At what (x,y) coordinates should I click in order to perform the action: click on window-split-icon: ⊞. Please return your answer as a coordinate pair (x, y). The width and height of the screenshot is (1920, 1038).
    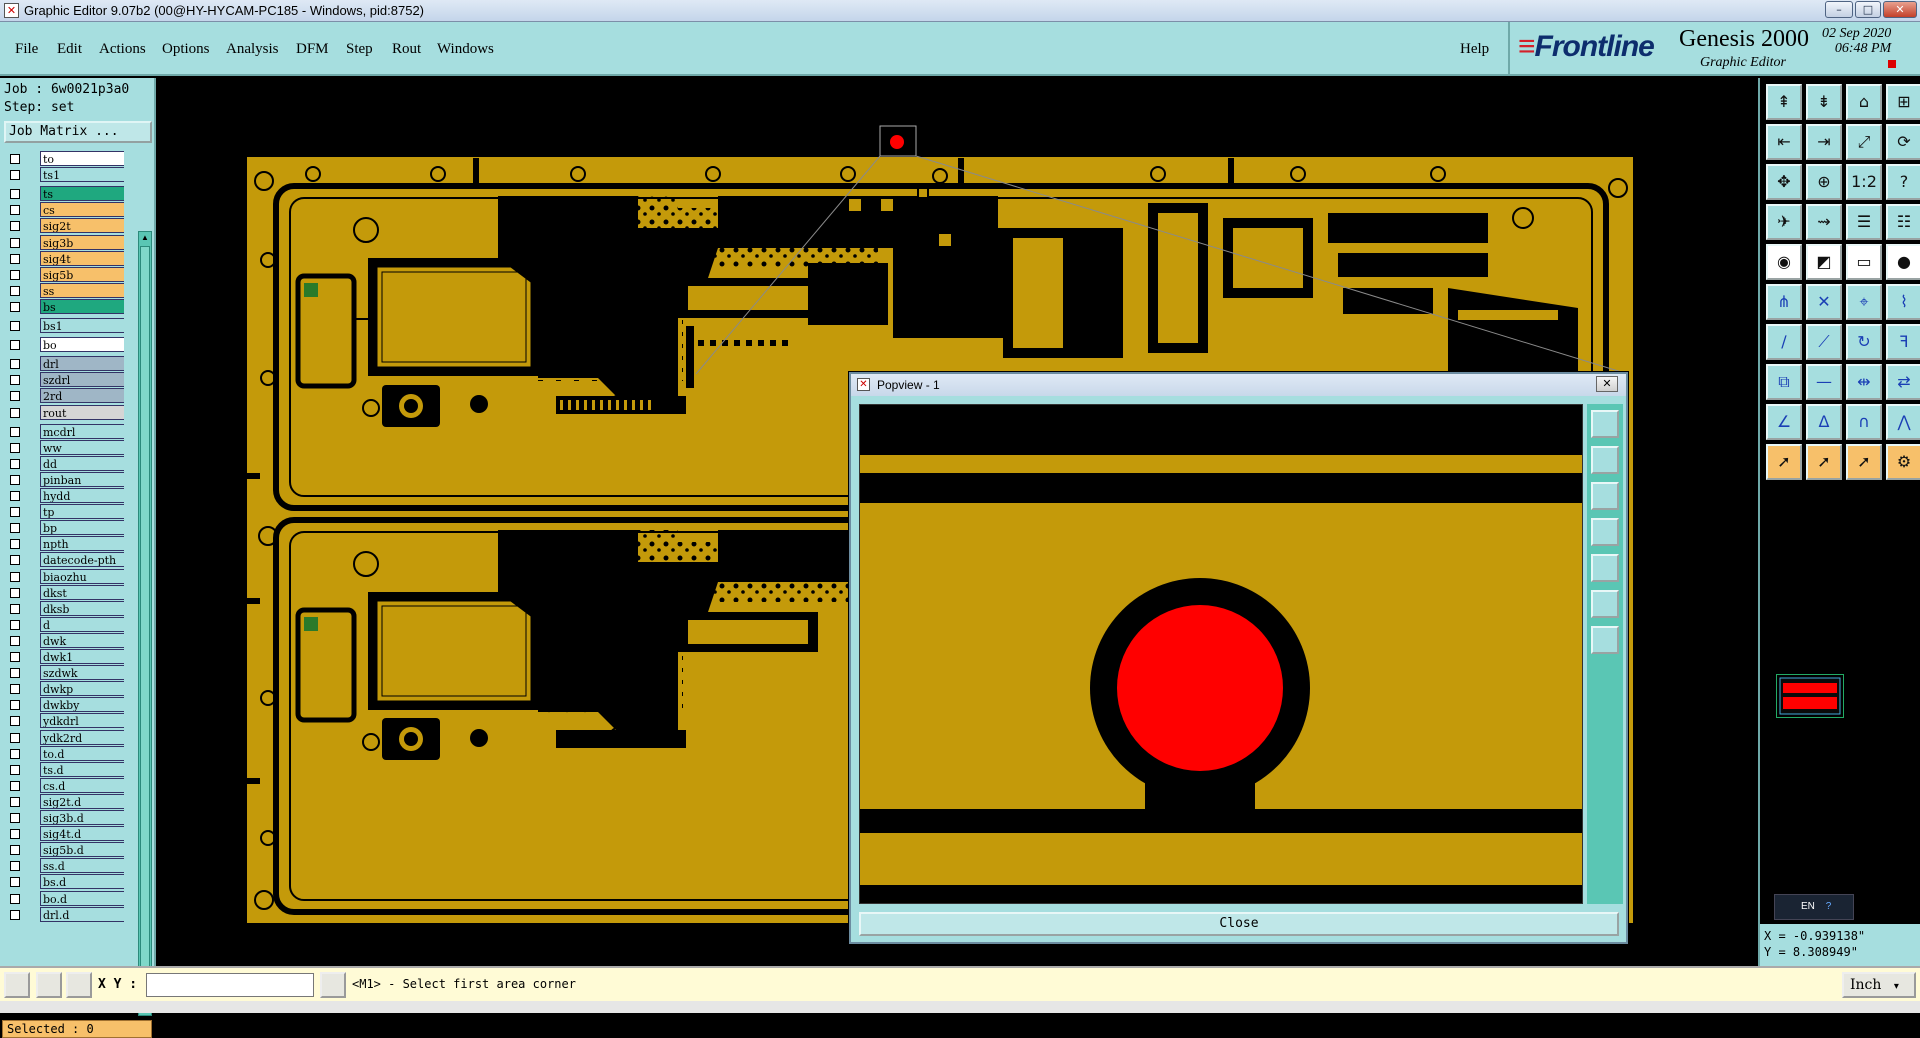
    Looking at the image, I should click on (1903, 102).